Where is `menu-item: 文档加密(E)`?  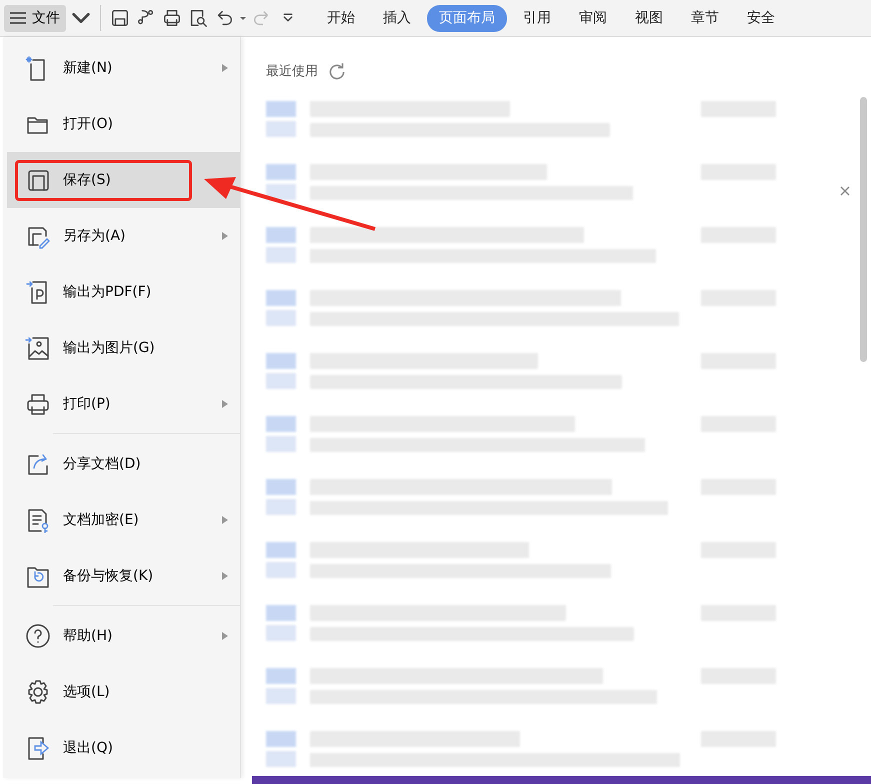
menu-item: 文档加密(E) is located at coordinates (121, 520).